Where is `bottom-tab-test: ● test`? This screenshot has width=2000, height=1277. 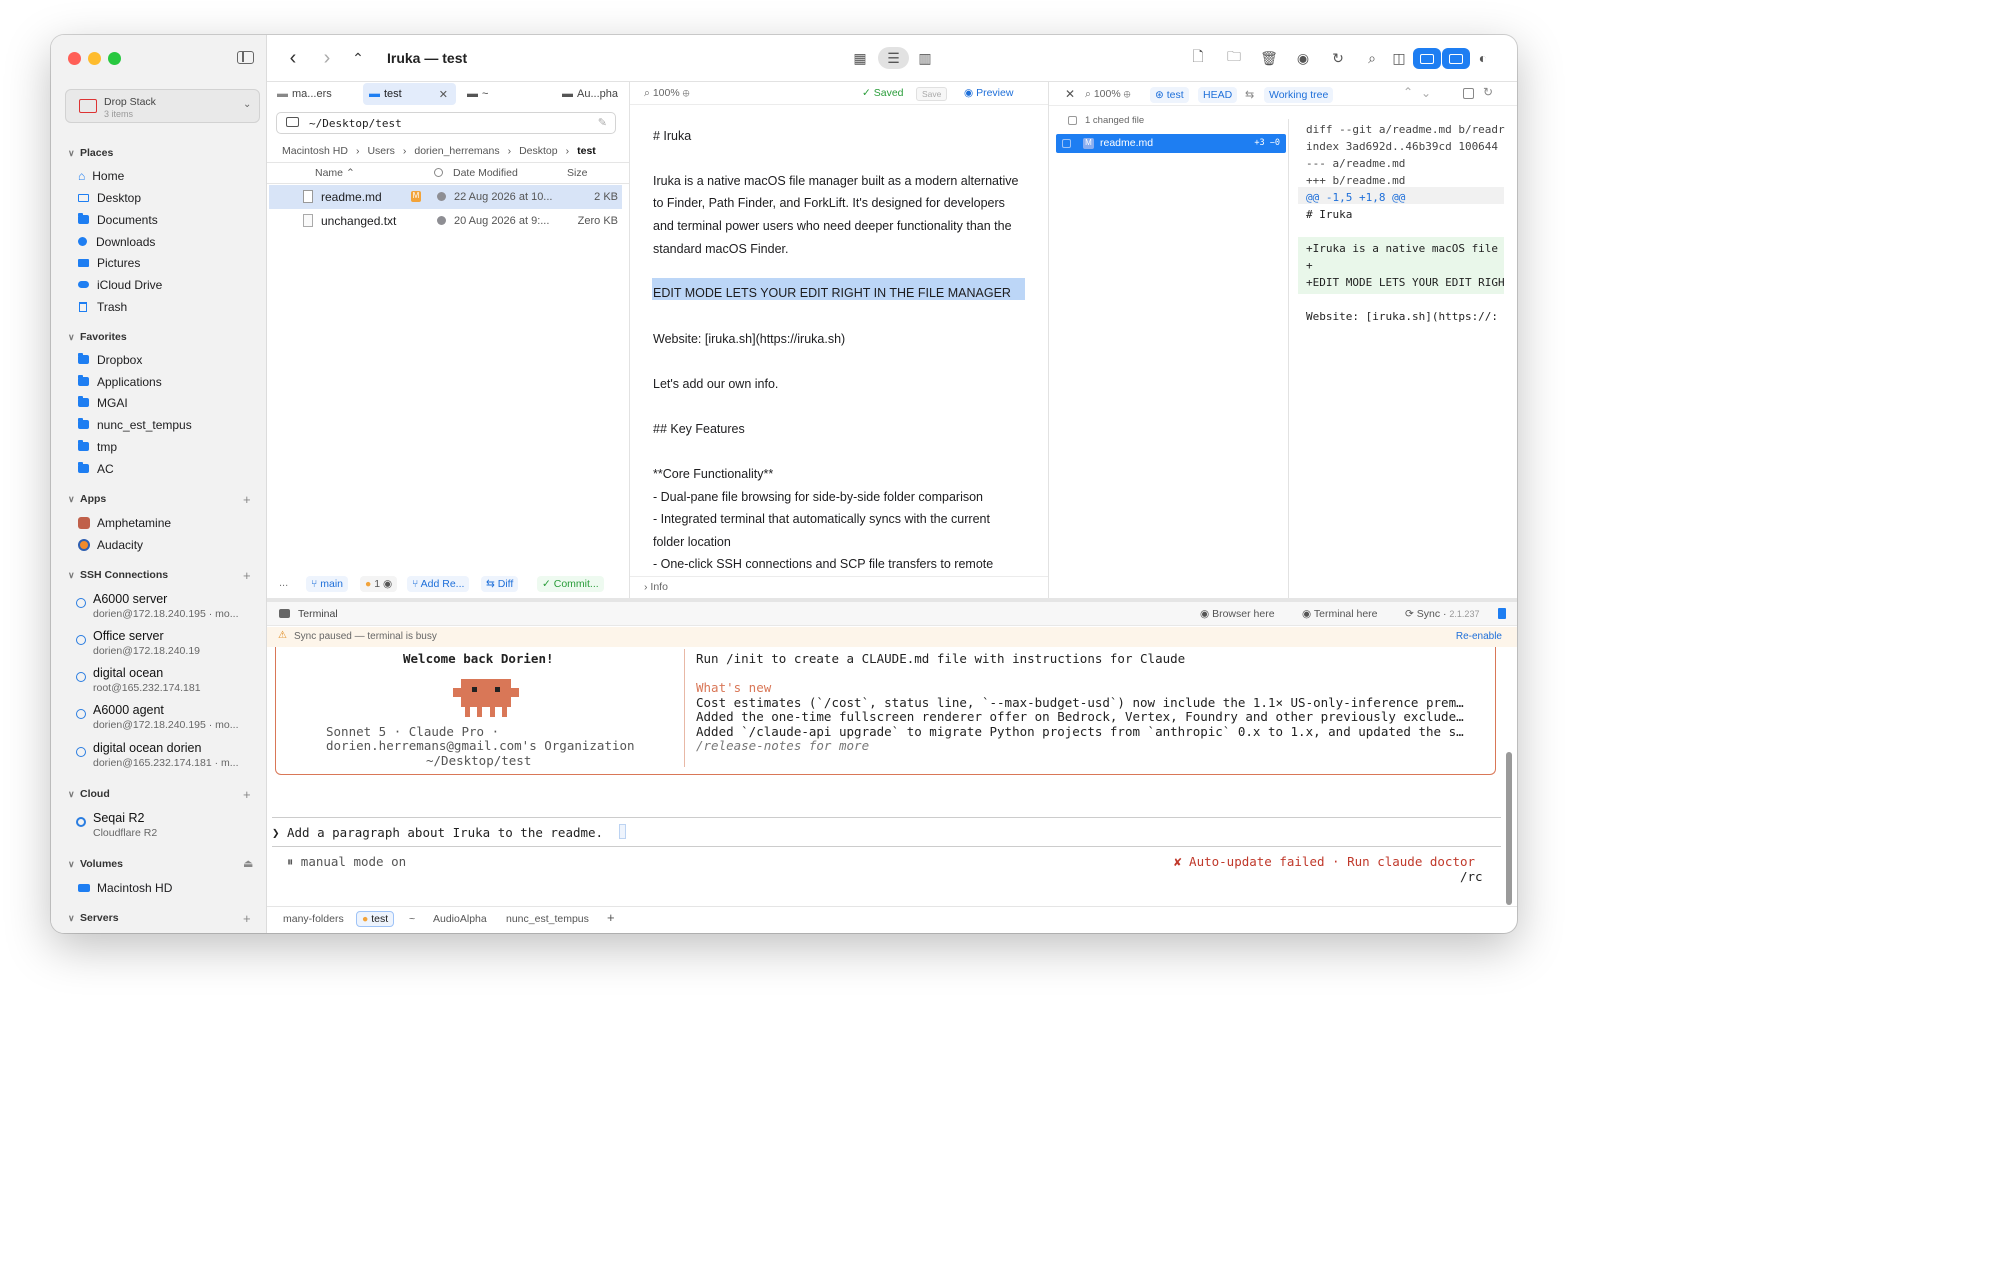
bottom-tab-test: ● test is located at coordinates (375, 919).